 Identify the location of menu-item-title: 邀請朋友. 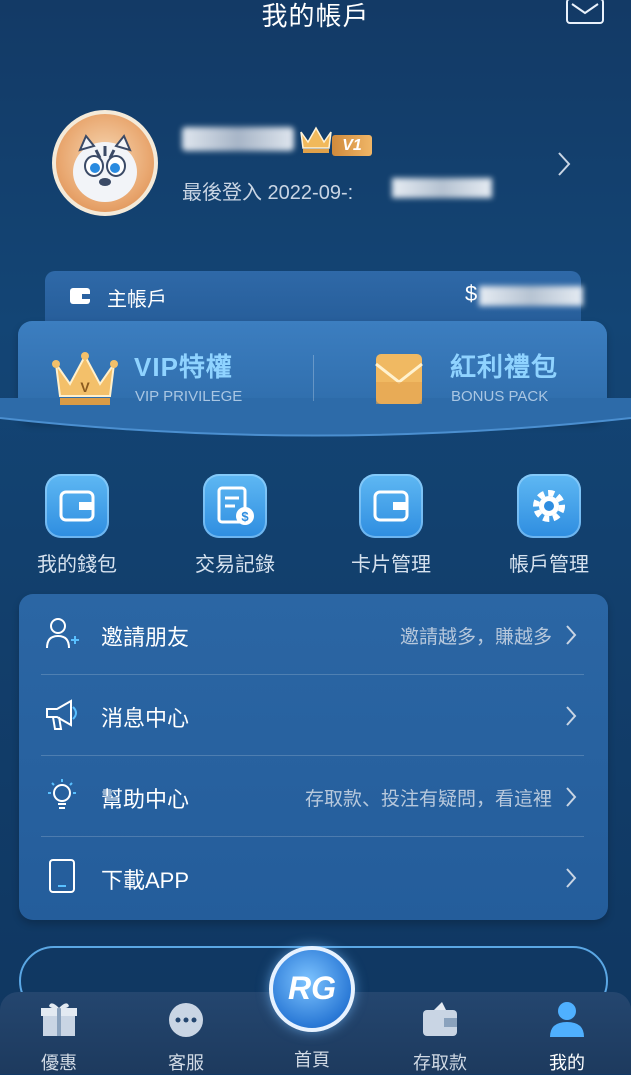
(145, 637).